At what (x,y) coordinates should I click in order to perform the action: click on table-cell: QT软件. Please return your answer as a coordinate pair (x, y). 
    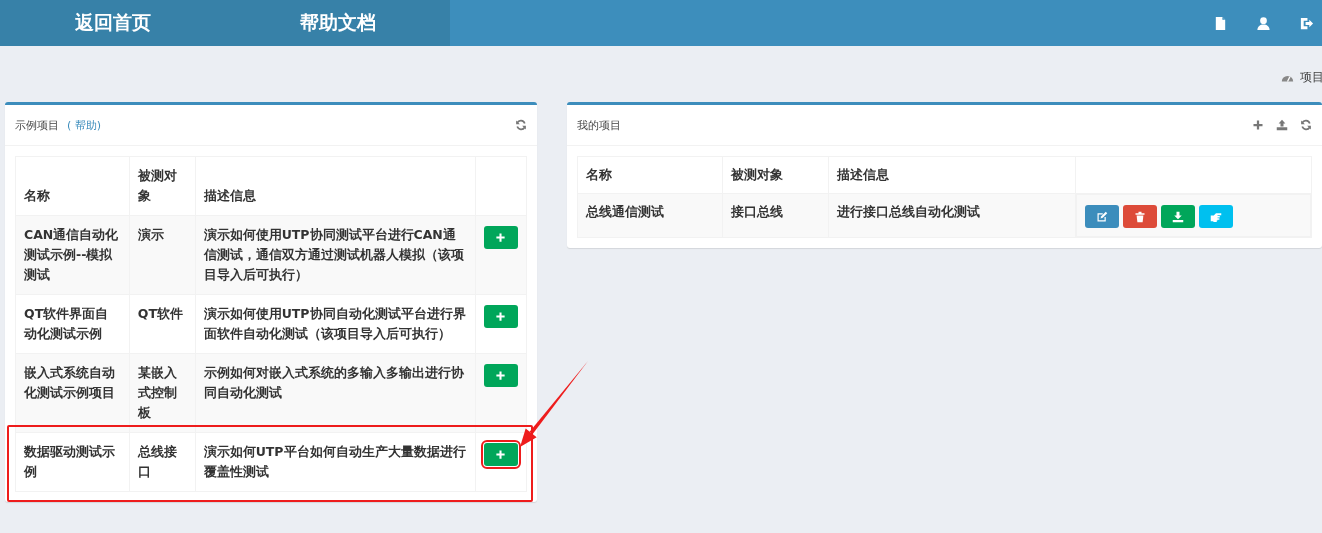
    Looking at the image, I should click on (162, 324).